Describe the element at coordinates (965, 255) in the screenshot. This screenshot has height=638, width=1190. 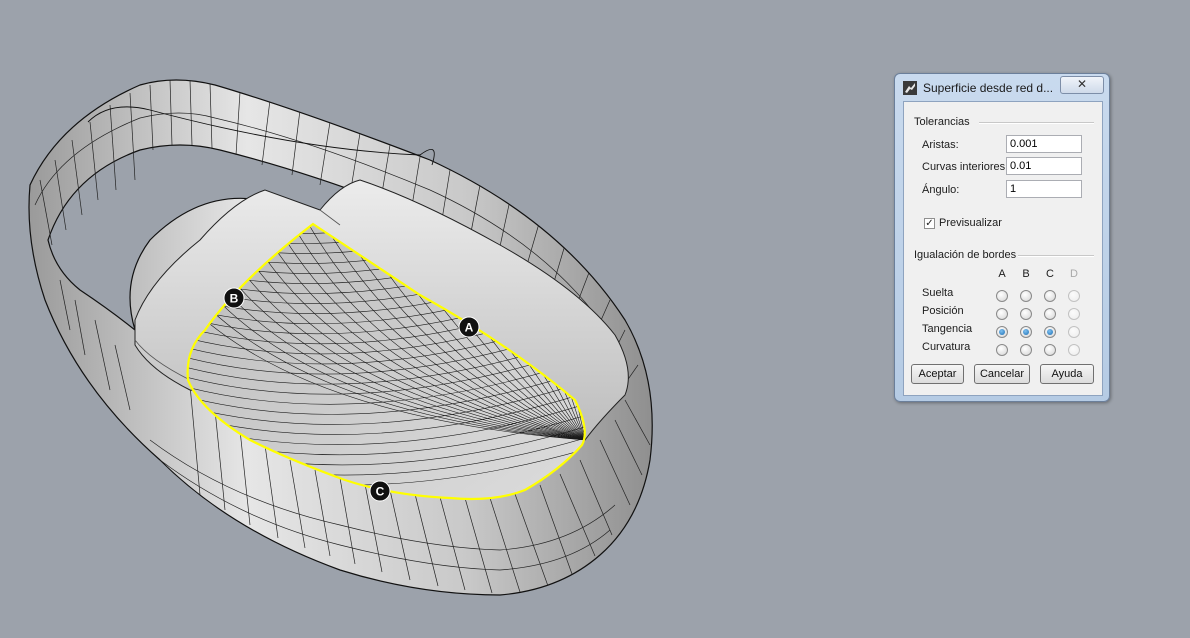
I see `edge-matching-group-label: Igualación de bordes` at that location.